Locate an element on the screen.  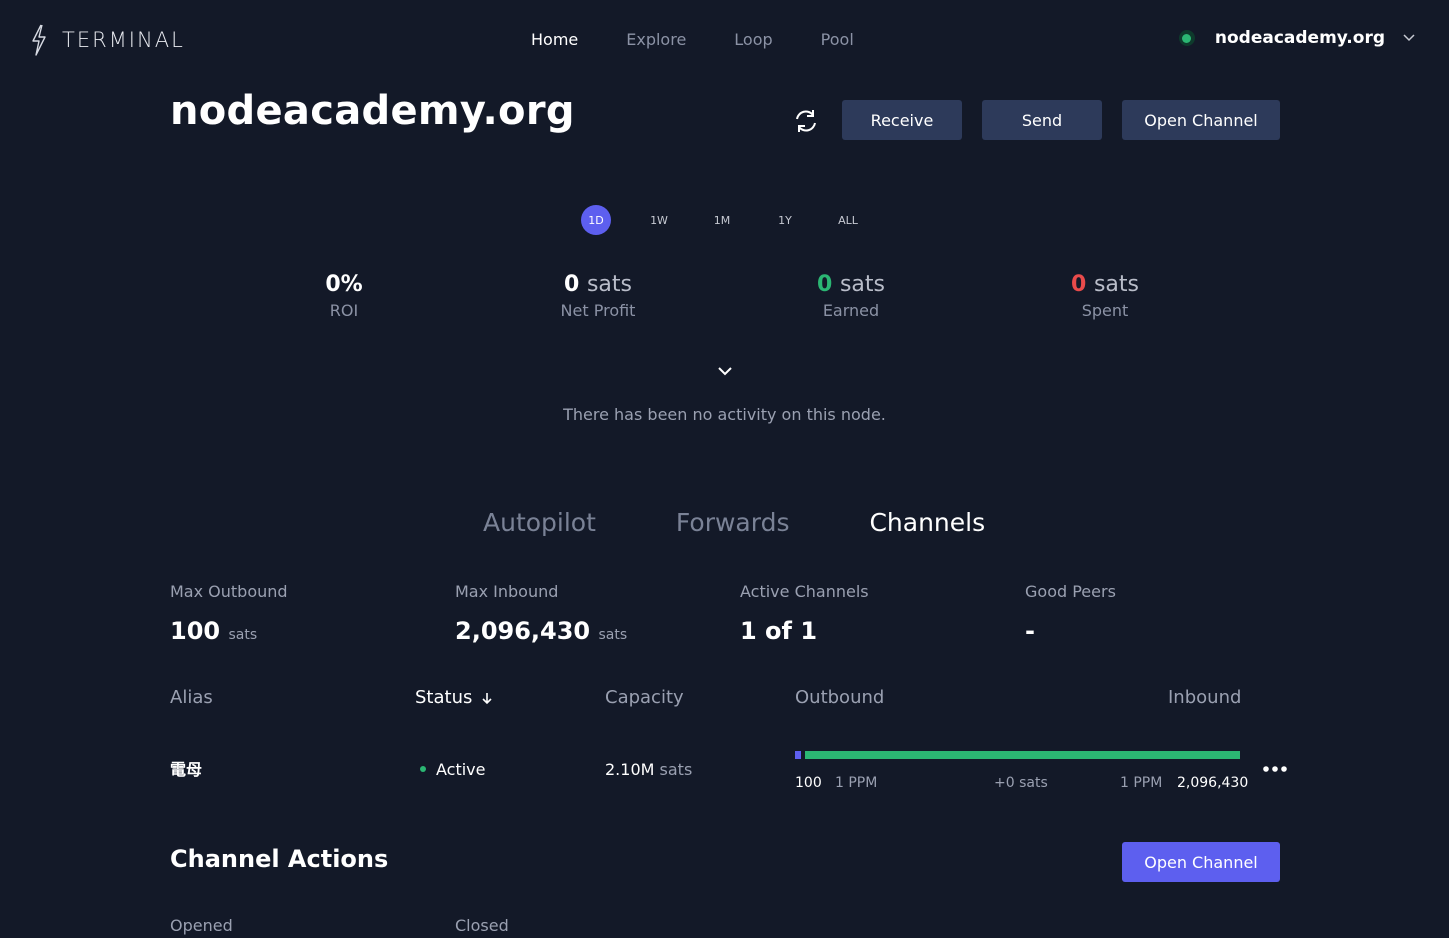
no-activity-message: There has been no activity on this node. is located at coordinates (724, 414).